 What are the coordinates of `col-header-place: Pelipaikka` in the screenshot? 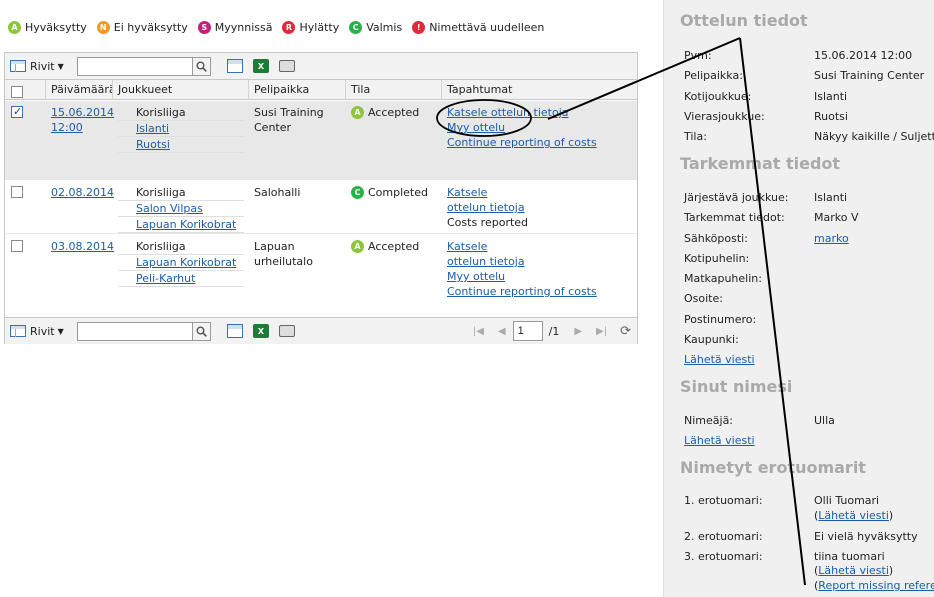 It's located at (297, 90).